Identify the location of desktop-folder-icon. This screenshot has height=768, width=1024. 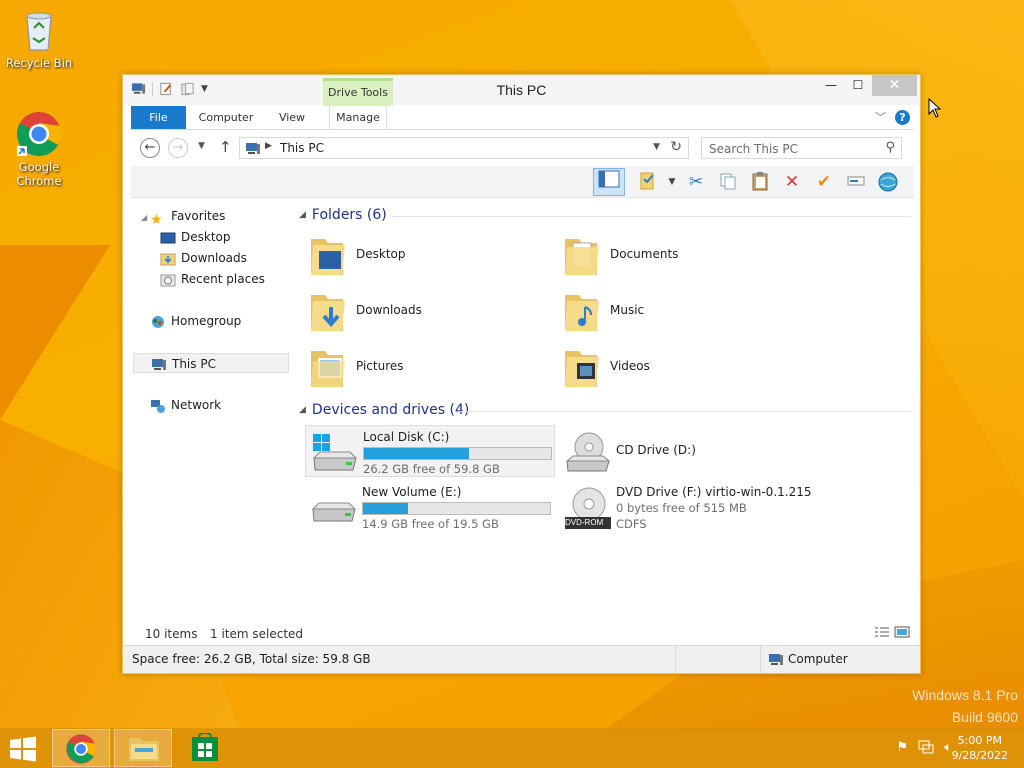
(328, 257).